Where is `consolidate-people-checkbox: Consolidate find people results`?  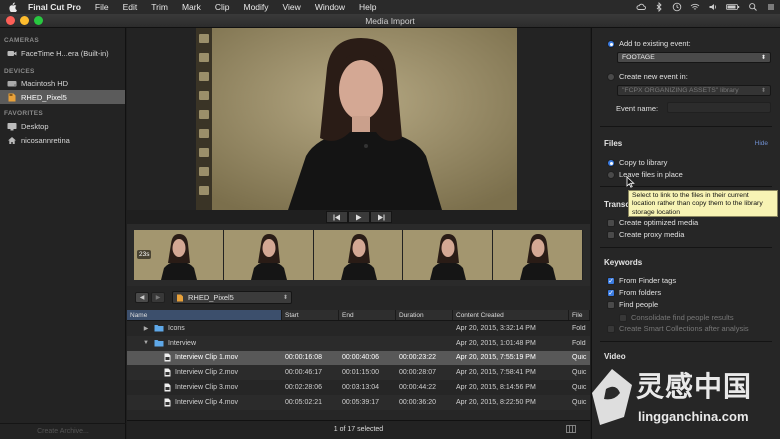 consolidate-people-checkbox: Consolidate find people results is located at coordinates (676, 317).